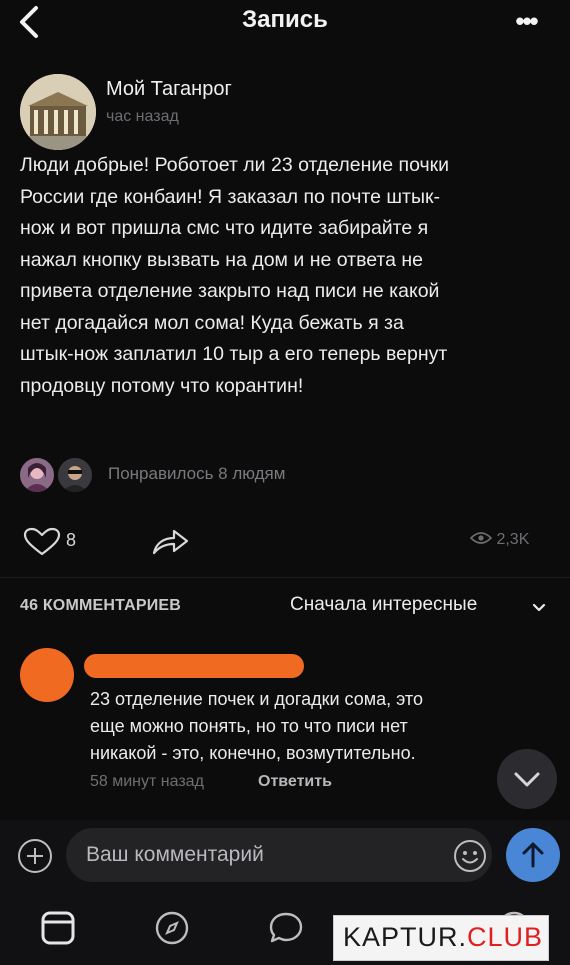 This screenshot has height=965, width=570. I want to click on compass-icon, so click(172, 928).